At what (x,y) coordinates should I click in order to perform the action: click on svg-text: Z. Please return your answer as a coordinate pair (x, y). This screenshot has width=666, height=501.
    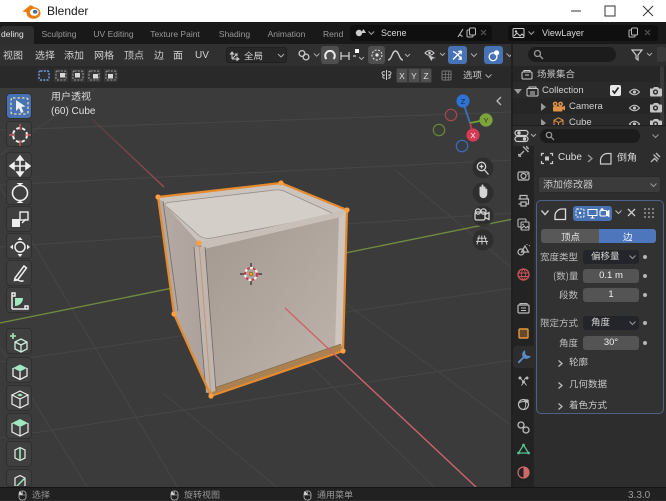
    Looking at the image, I should click on (463, 101).